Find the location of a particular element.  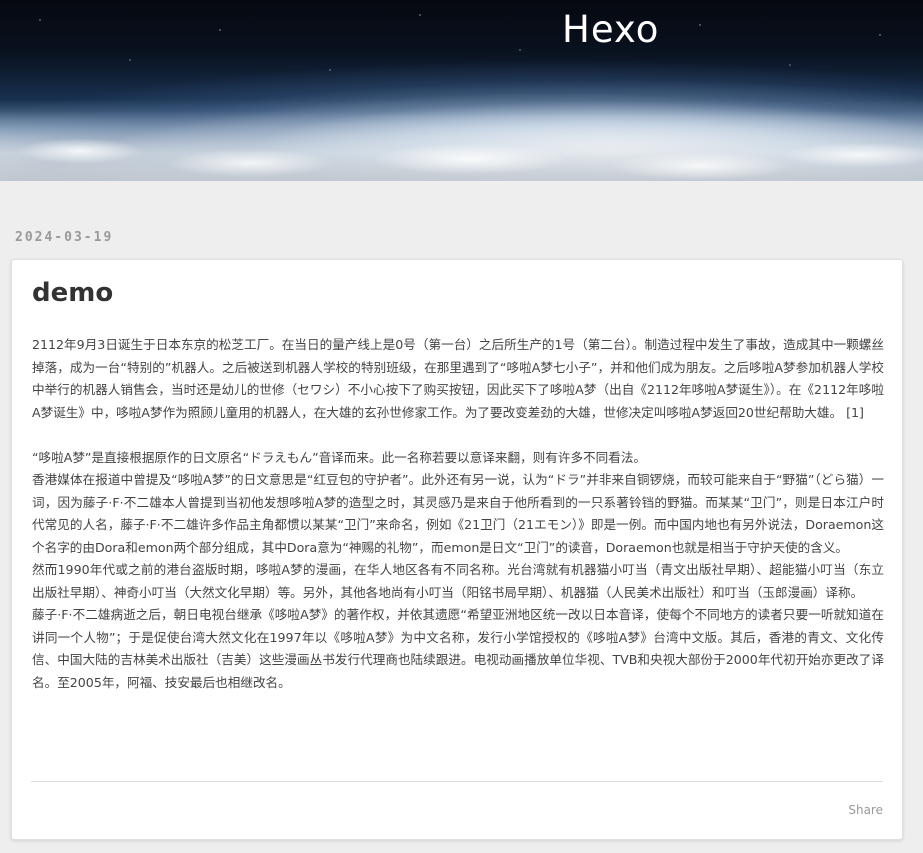

site-title-link: Hexo is located at coordinates (461, 29).